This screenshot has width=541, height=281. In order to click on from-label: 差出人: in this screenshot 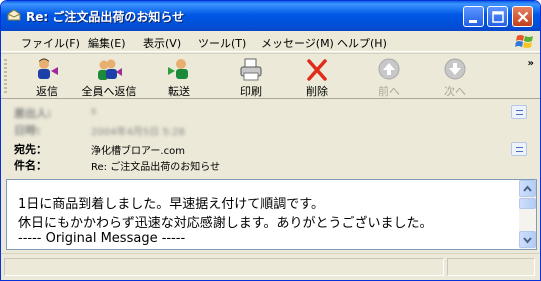, I will do `click(33, 113)`.